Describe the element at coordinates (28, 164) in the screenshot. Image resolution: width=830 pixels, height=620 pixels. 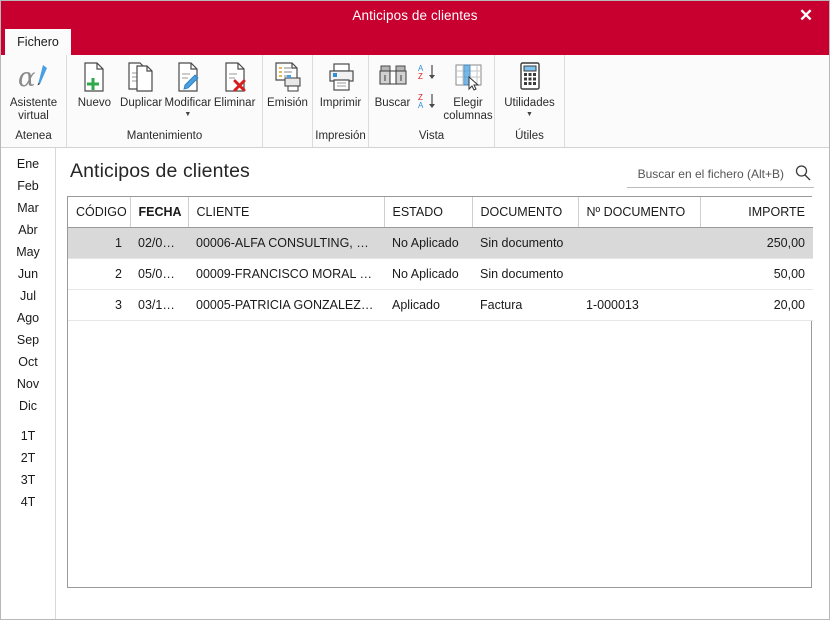
I see `sidebar-item-ene: Ene` at that location.